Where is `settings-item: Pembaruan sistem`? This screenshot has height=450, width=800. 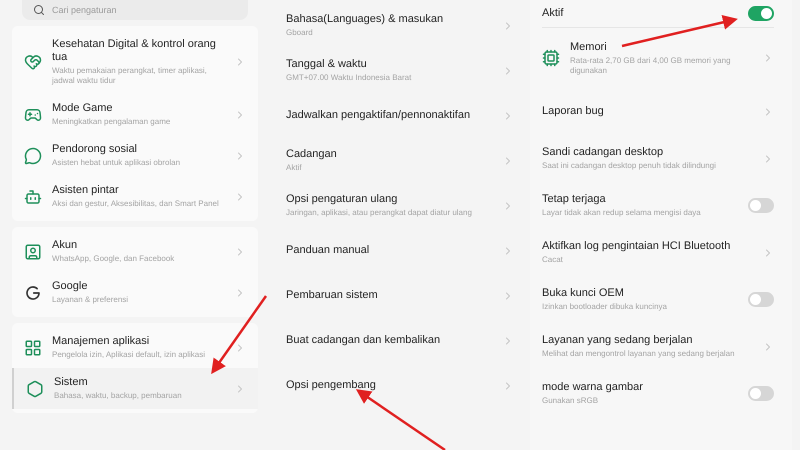 settings-item: Pembaruan sistem is located at coordinates (400, 295).